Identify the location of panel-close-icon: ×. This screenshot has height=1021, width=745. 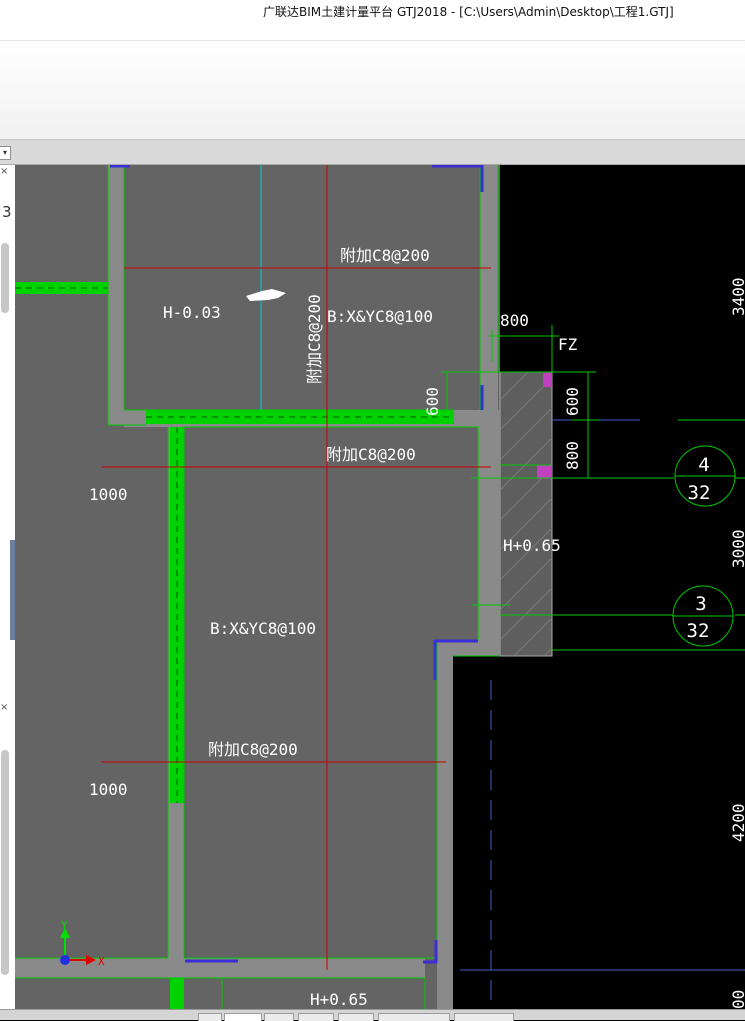
(4, 172).